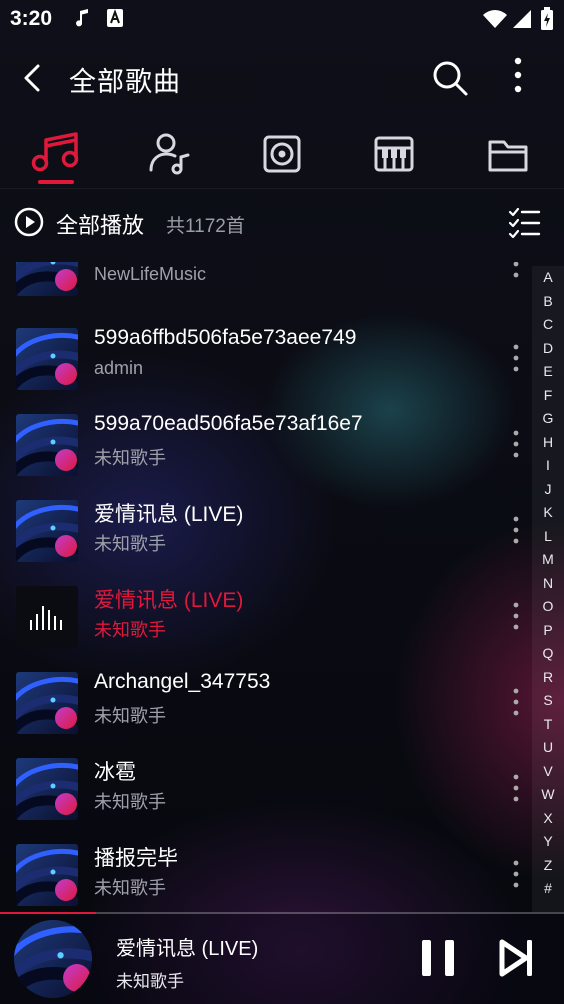 Image resolution: width=564 pixels, height=1004 pixels. Describe the element at coordinates (282, 78) in the screenshot. I see `app-header: 全部歌曲` at that location.